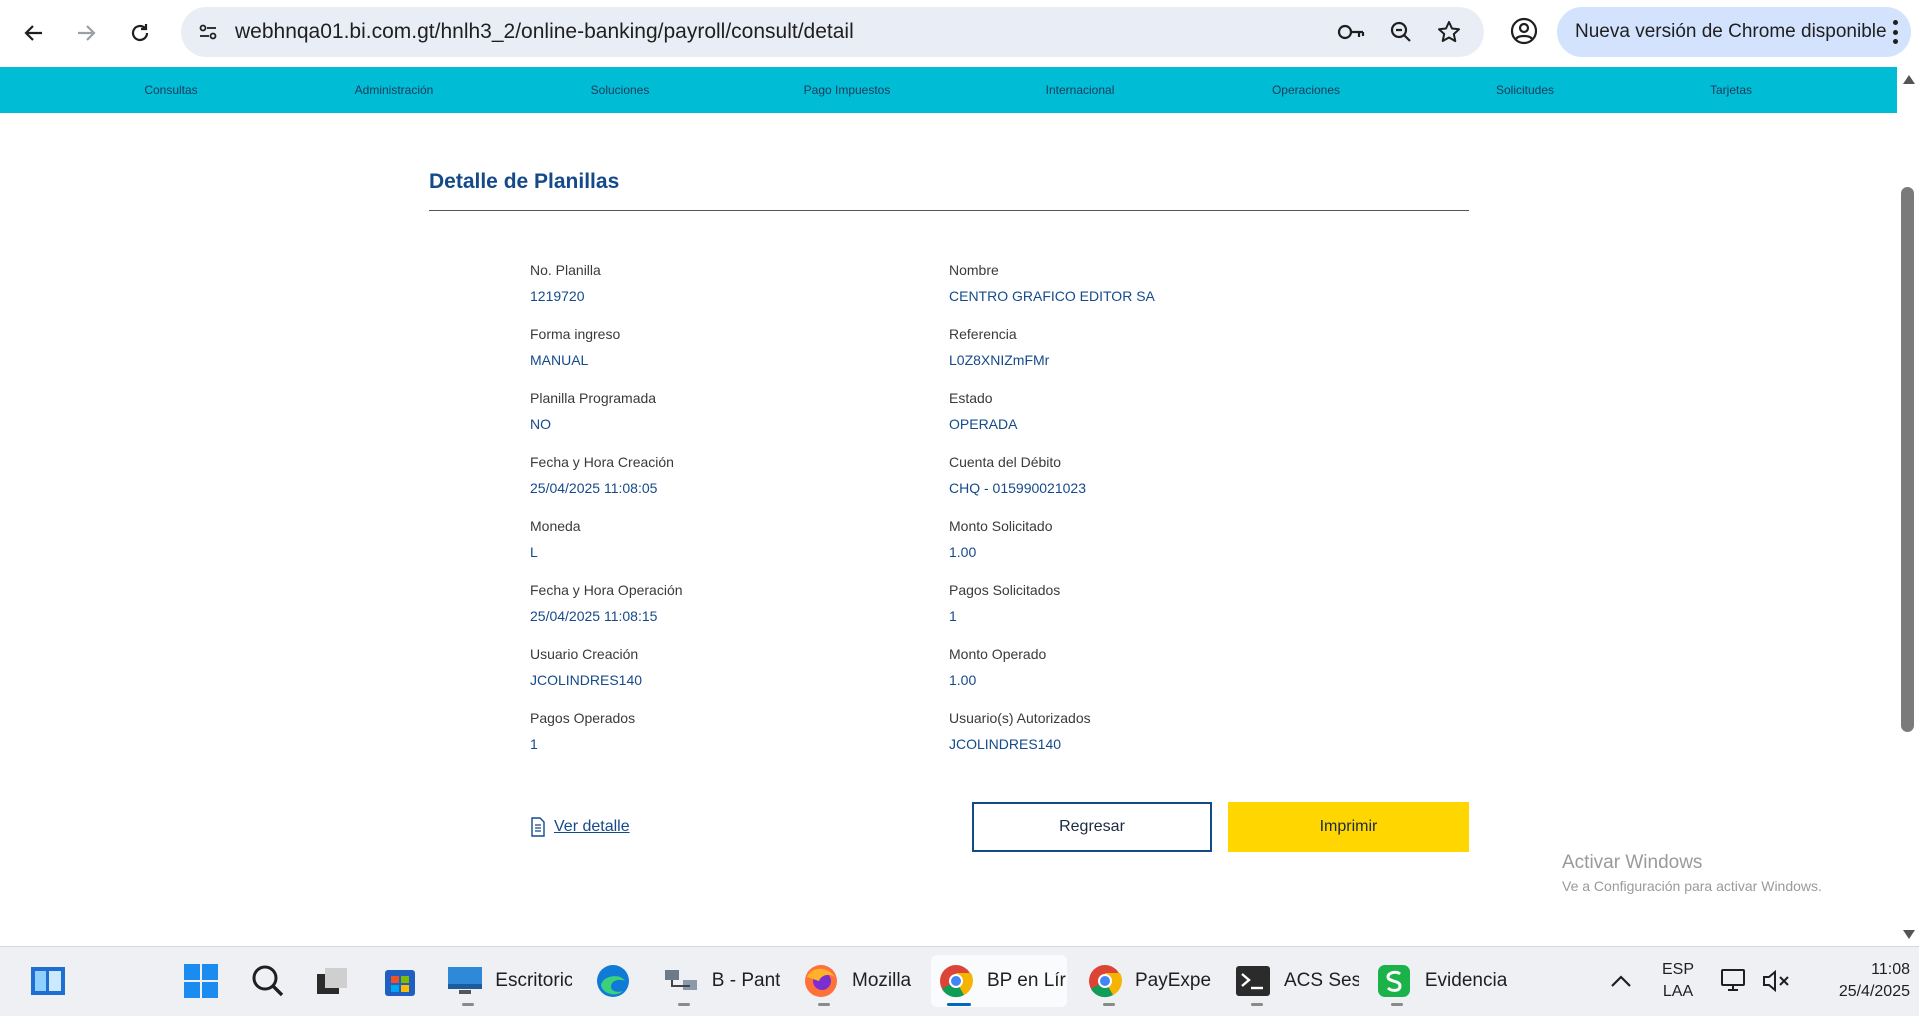  What do you see at coordinates (1080, 90) in the screenshot?
I see `nav-internacional: Internacional` at bounding box center [1080, 90].